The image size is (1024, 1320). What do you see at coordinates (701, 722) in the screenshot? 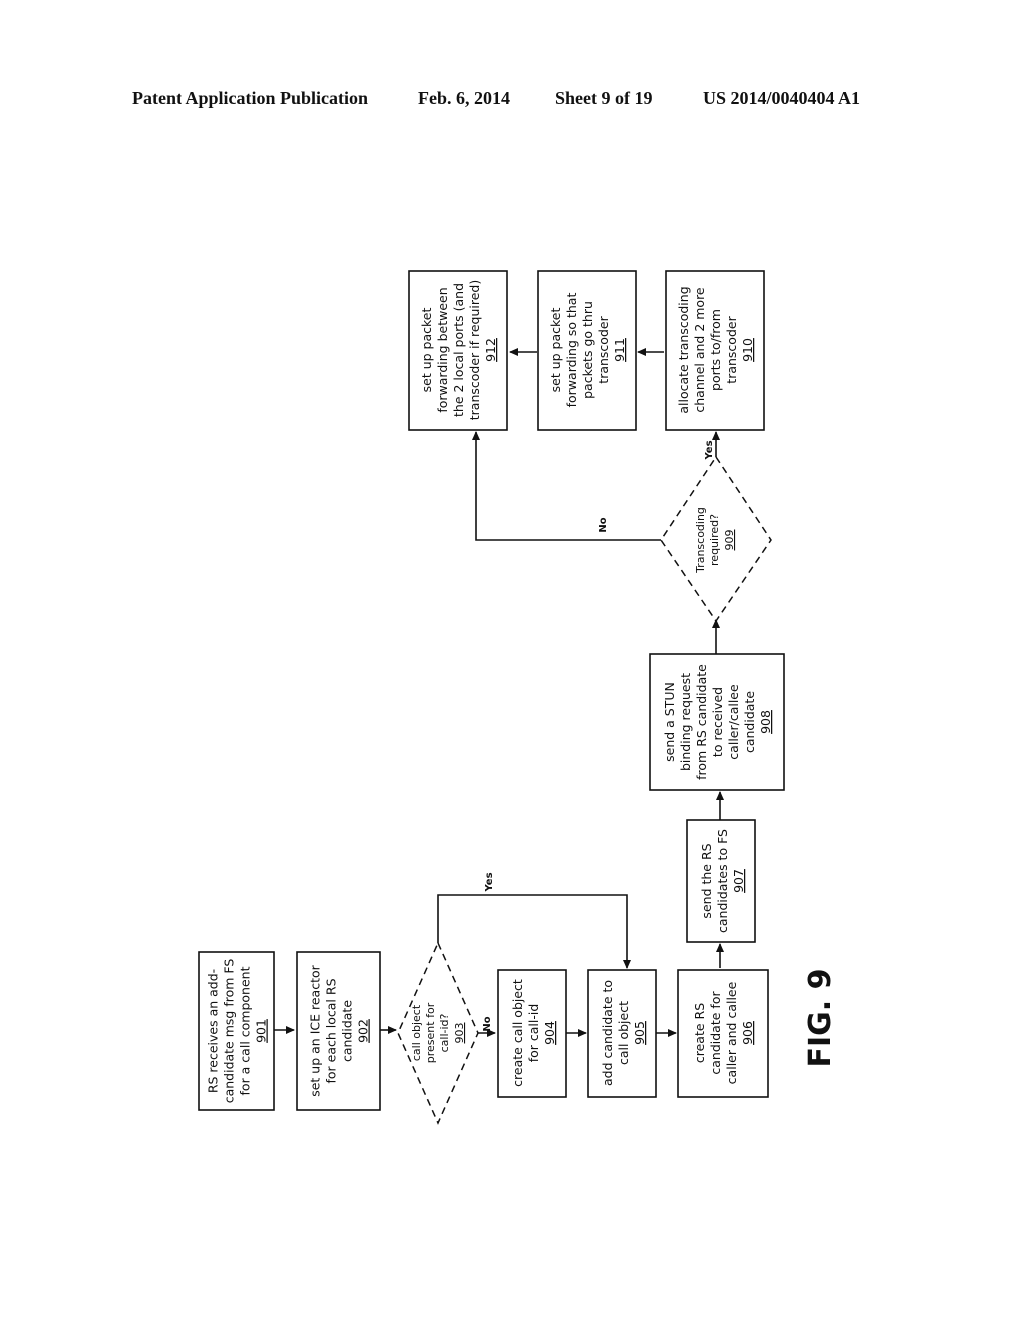
I see `step-908-line: from RS candidate` at bounding box center [701, 722].